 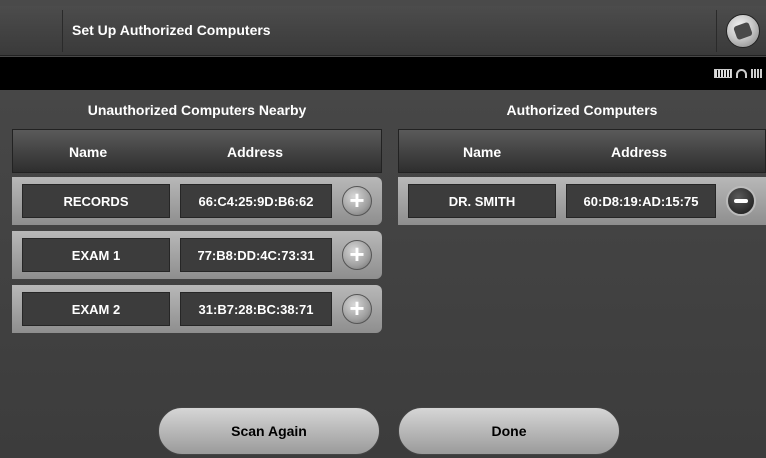 What do you see at coordinates (256, 255) in the screenshot?
I see `computer-address: 77:B8:DD:4C:73:31` at bounding box center [256, 255].